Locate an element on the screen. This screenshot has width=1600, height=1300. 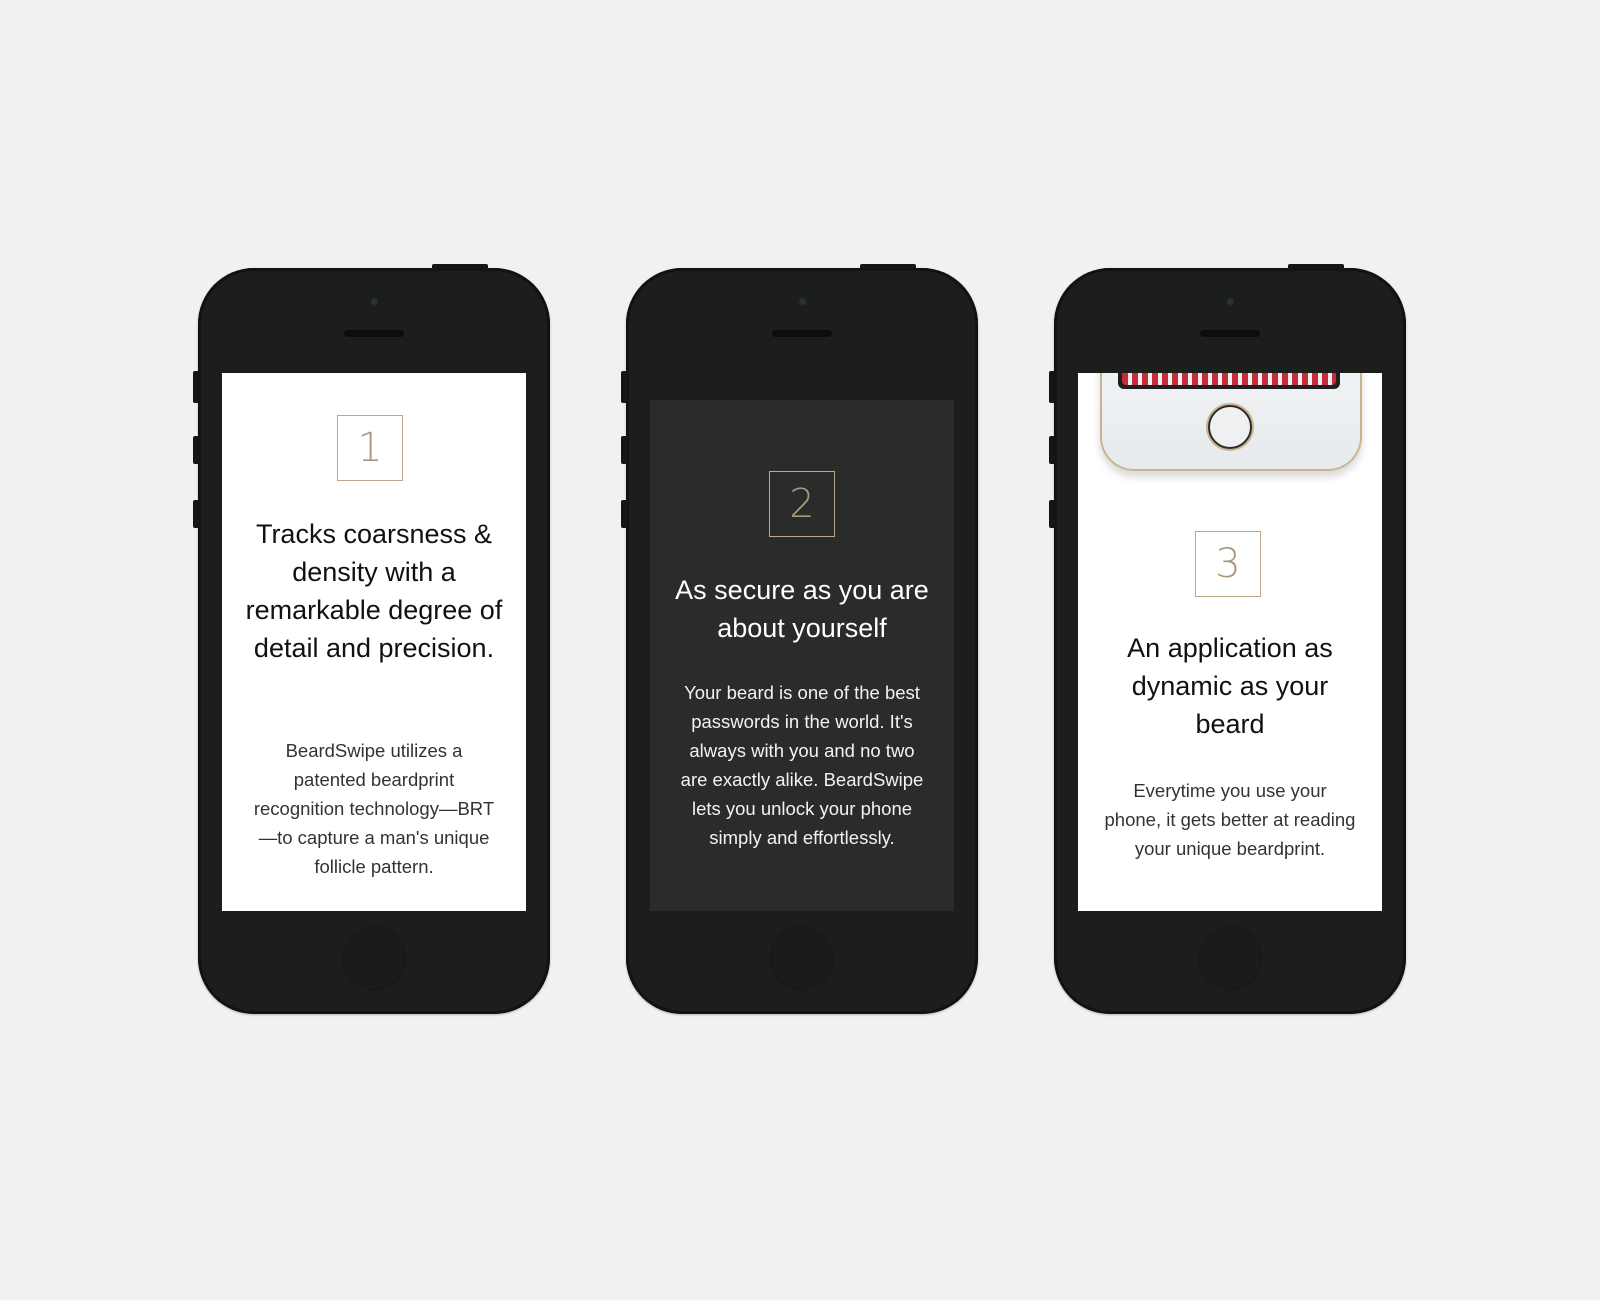
step-number-box: 1 is located at coordinates (370, 448).